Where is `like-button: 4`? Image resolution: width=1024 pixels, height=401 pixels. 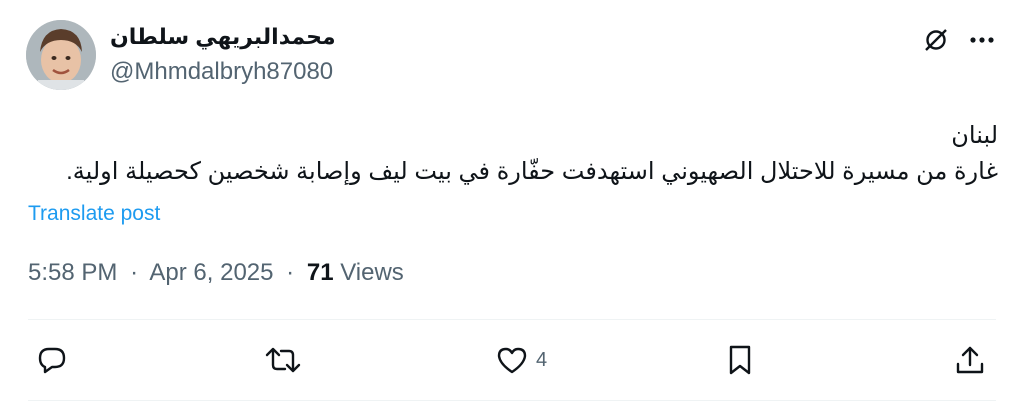
like-button: 4 is located at coordinates (521, 360).